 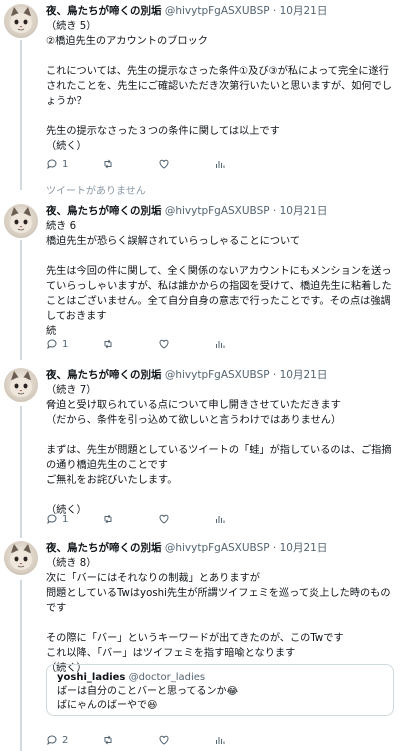 What do you see at coordinates (74, 740) in the screenshot?
I see `reply-button: 2` at bounding box center [74, 740].